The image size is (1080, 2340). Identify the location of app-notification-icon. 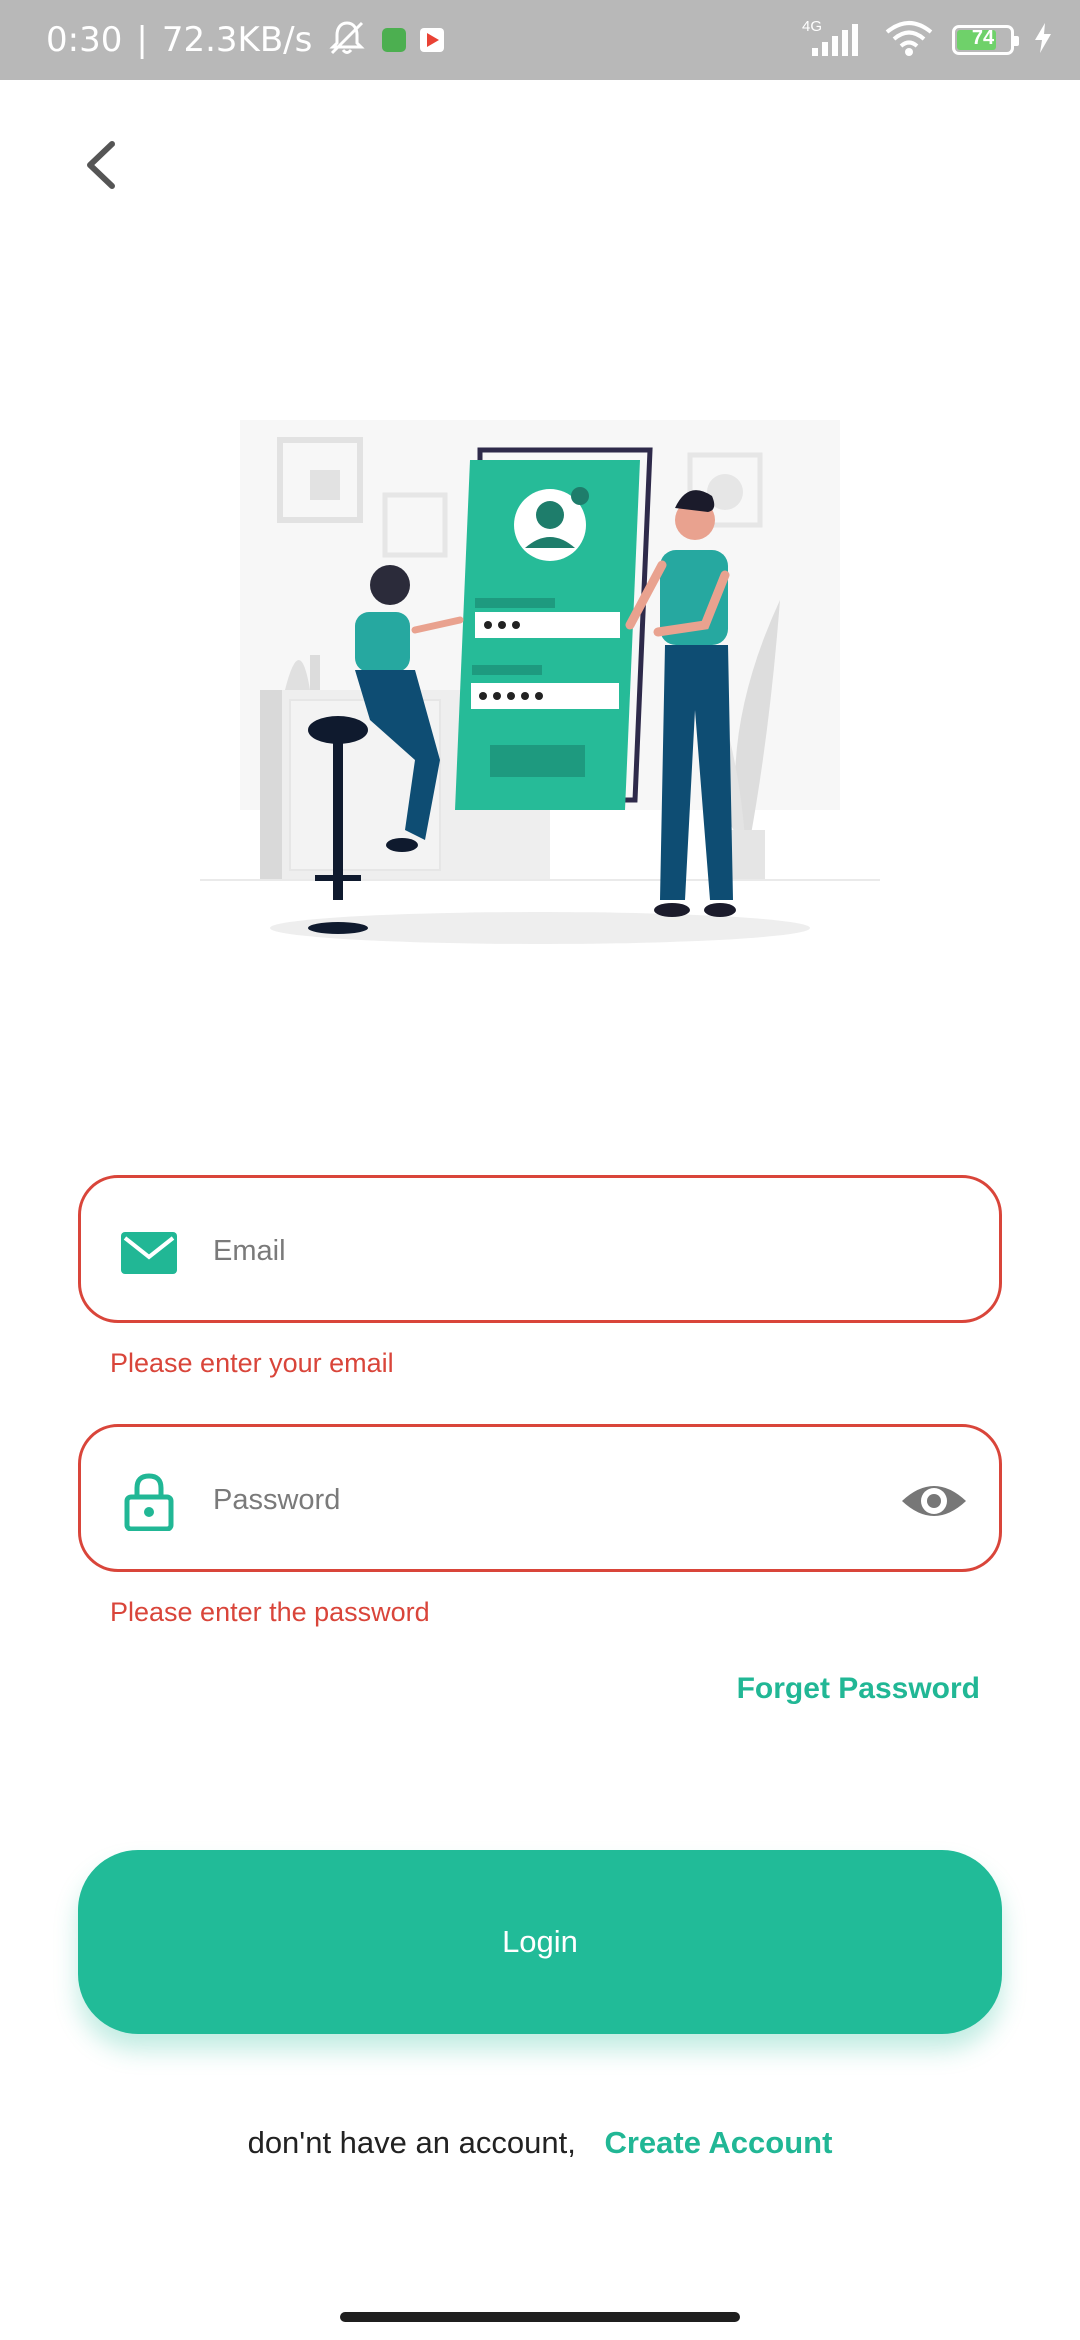
(394, 40).